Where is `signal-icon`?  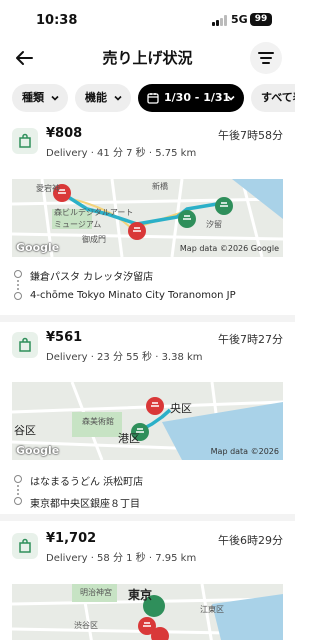
signal-icon is located at coordinates (220, 20).